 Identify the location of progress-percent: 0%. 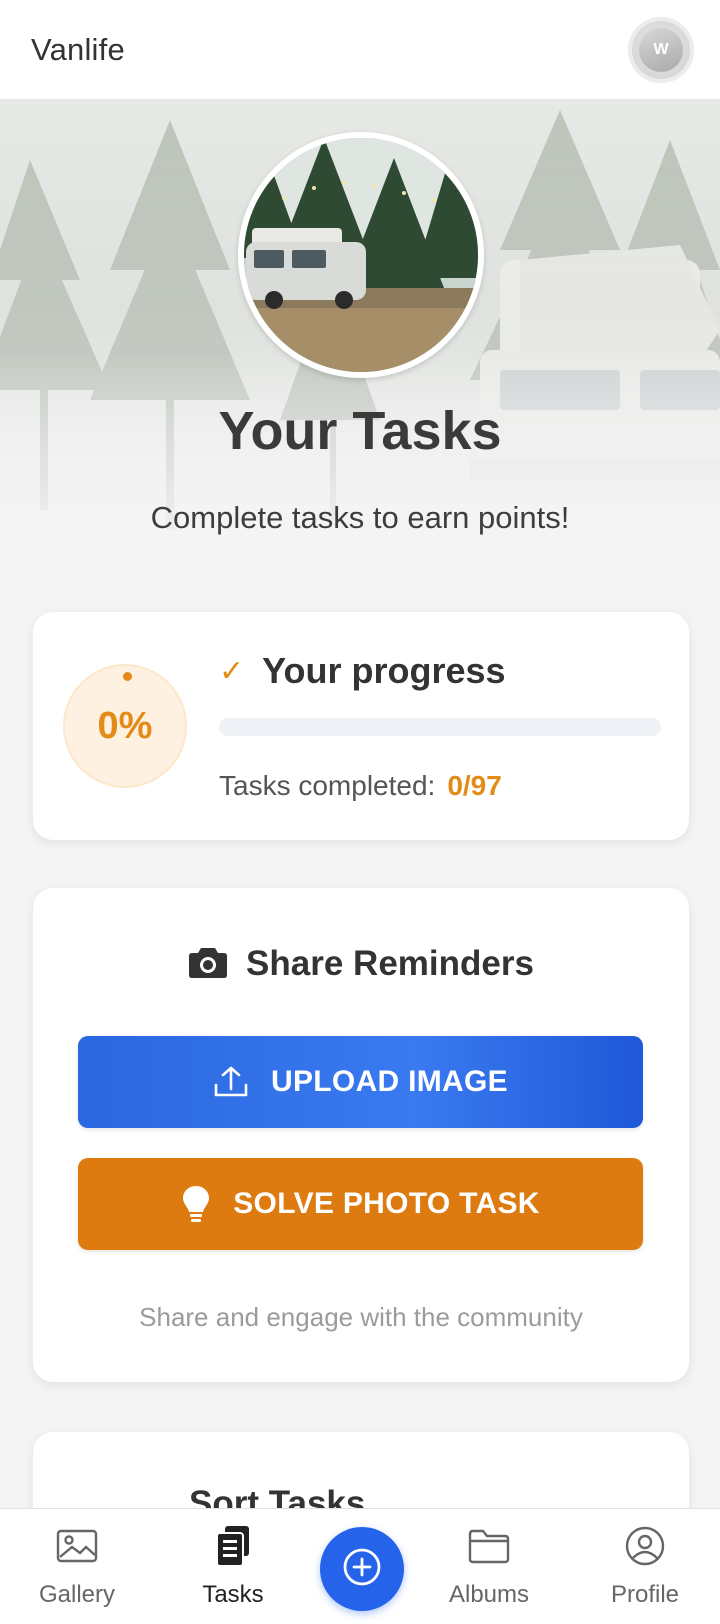
(125, 725).